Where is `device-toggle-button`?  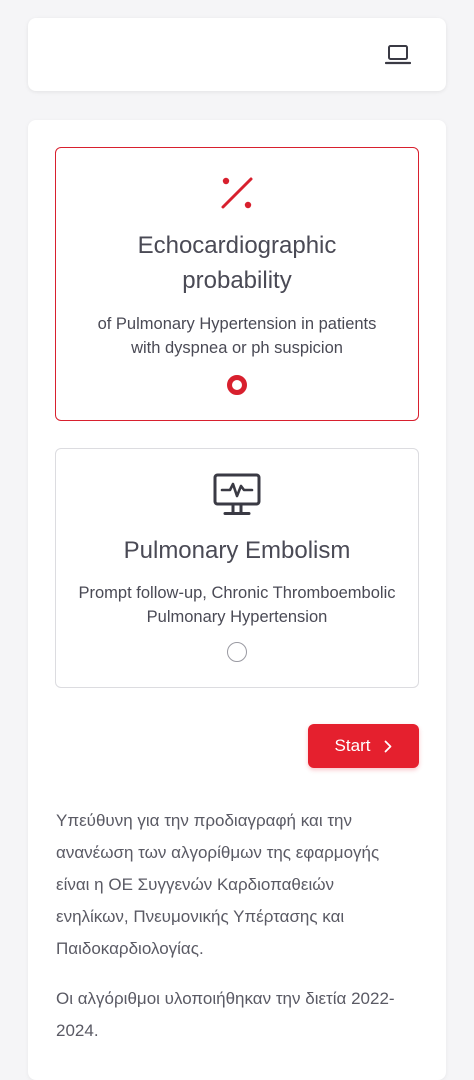 device-toggle-button is located at coordinates (398, 55).